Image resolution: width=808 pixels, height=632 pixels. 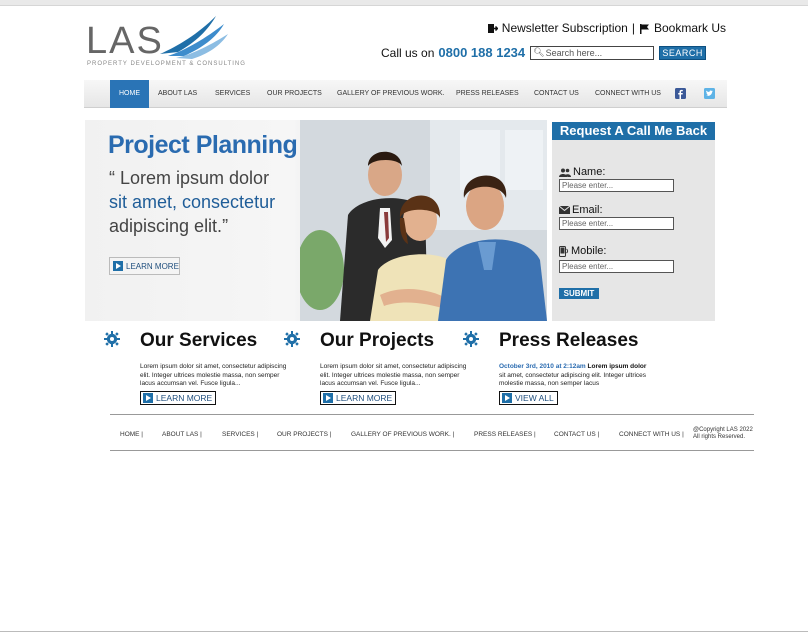 What do you see at coordinates (628, 94) in the screenshot?
I see `nav-item-connect: CONNECT WITH US` at bounding box center [628, 94].